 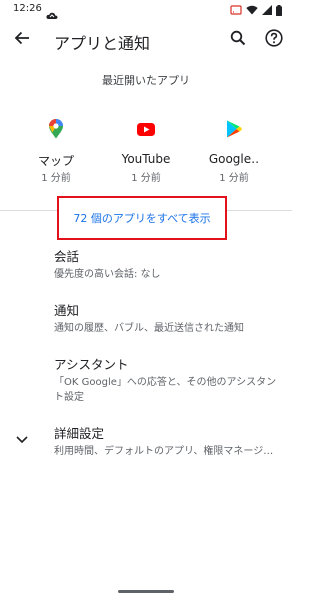 I want to click on pref-conversations: 会話 優先度の高い会話: なし, so click(x=169, y=265).